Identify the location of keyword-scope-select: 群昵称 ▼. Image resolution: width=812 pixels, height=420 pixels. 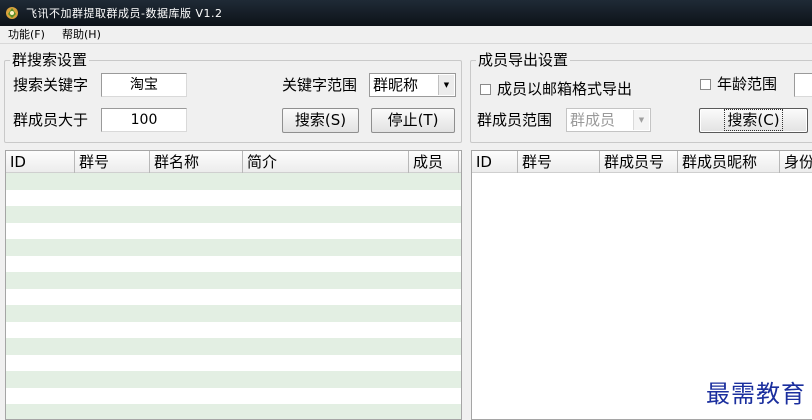
(412, 85).